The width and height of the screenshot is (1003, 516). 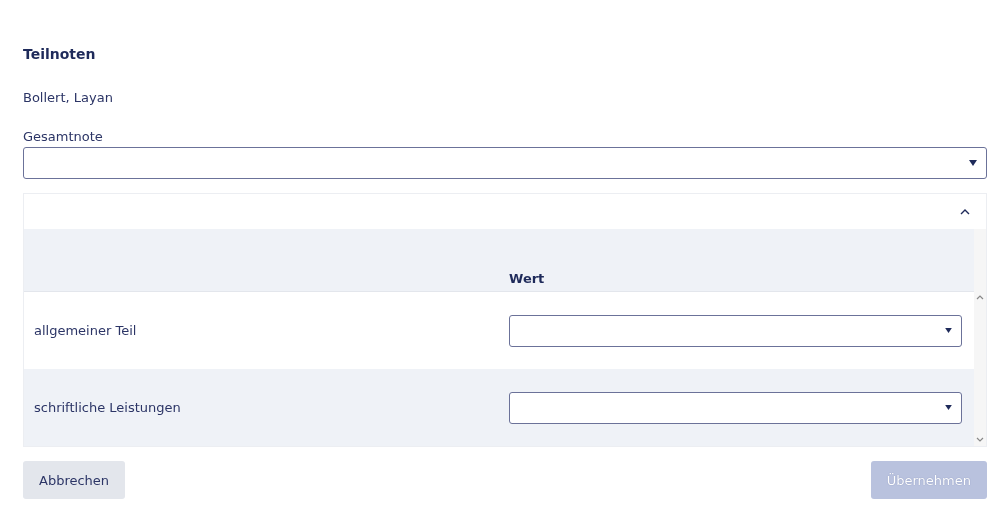 What do you see at coordinates (74, 480) in the screenshot?
I see `cancel-button: Abbrechen` at bounding box center [74, 480].